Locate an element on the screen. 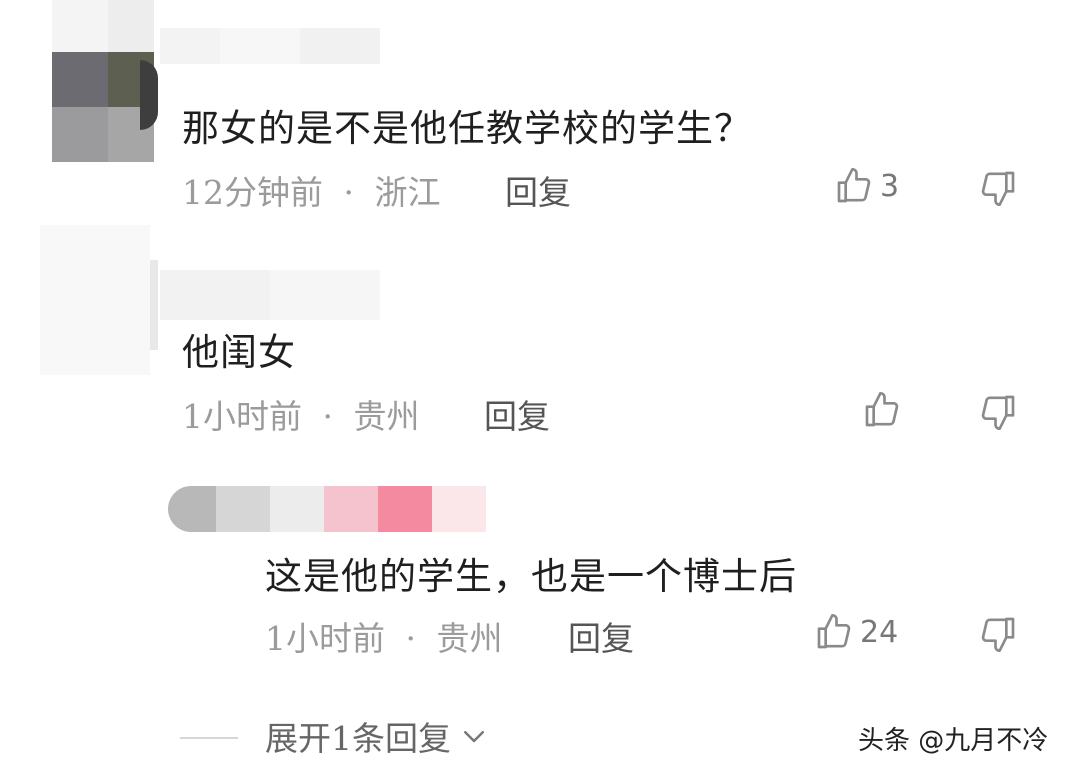 The height and width of the screenshot is (772, 1080). watermark: 头条 @九月不冷 is located at coordinates (953, 741).